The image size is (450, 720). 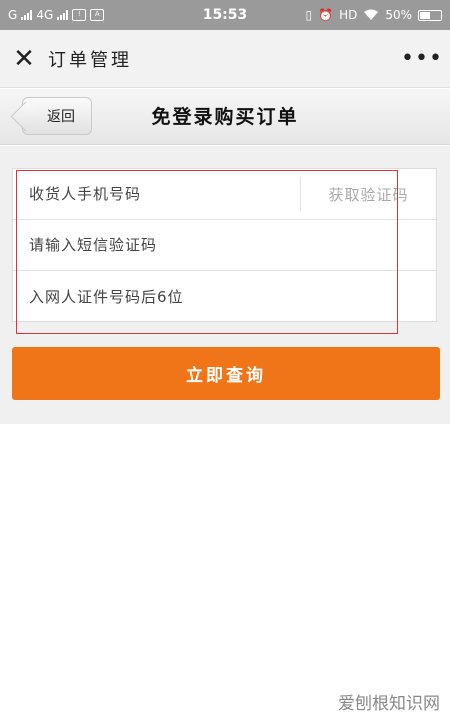 I want to click on id-number-row, so click(x=224, y=296).